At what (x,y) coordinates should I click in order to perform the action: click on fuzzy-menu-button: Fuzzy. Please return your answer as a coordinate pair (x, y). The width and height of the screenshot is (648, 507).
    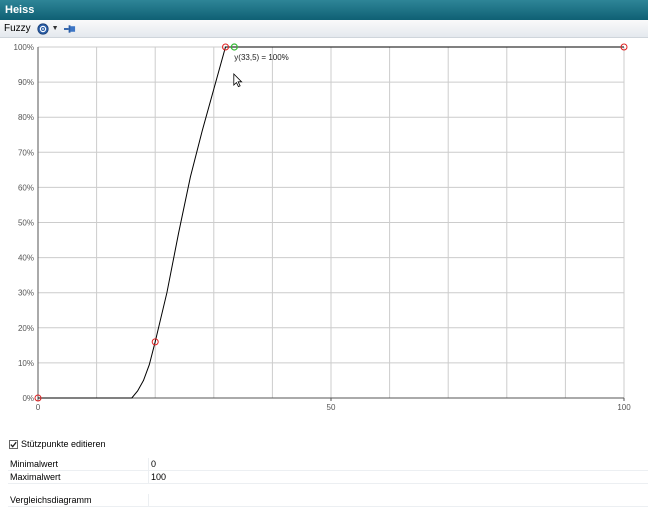
    Looking at the image, I should click on (17, 28).